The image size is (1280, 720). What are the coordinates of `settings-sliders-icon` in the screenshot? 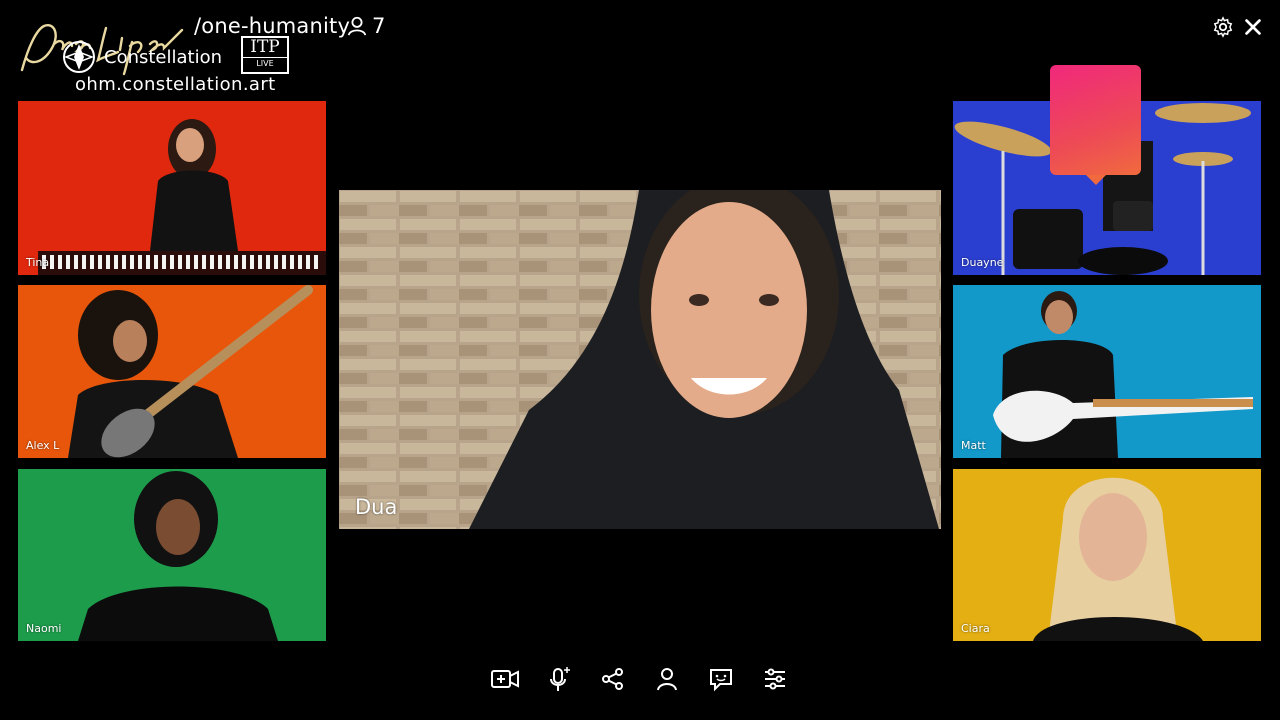 It's located at (775, 679).